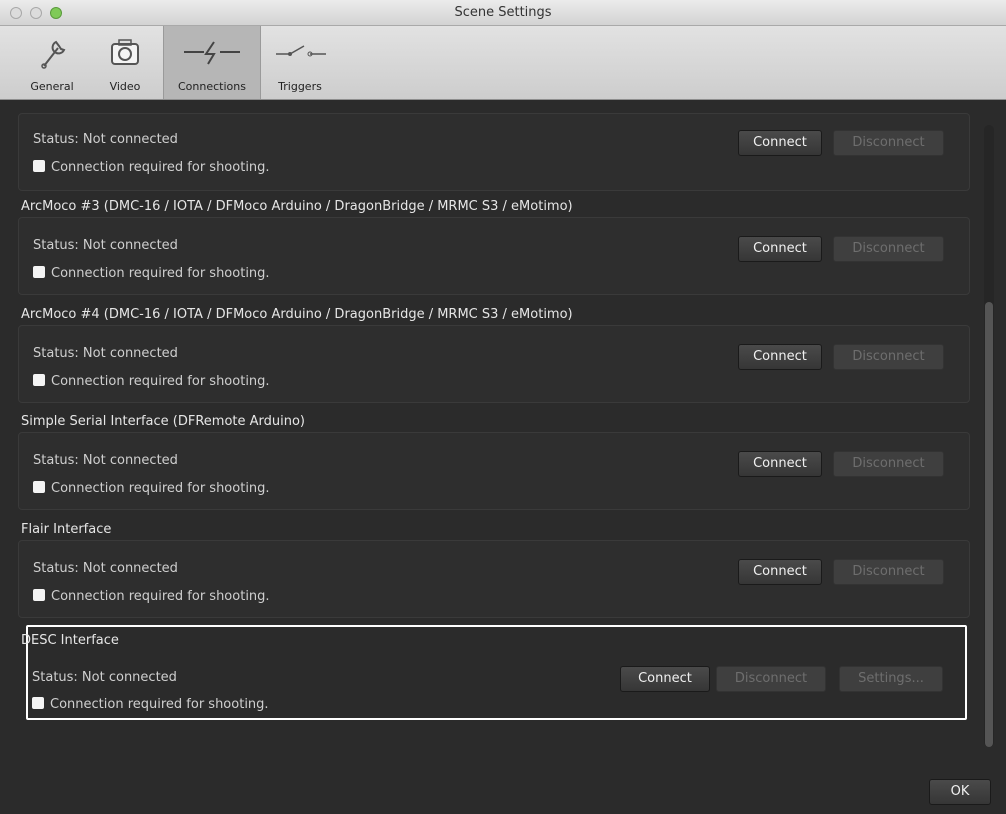  I want to click on tab-general-label: General, so click(52, 86).